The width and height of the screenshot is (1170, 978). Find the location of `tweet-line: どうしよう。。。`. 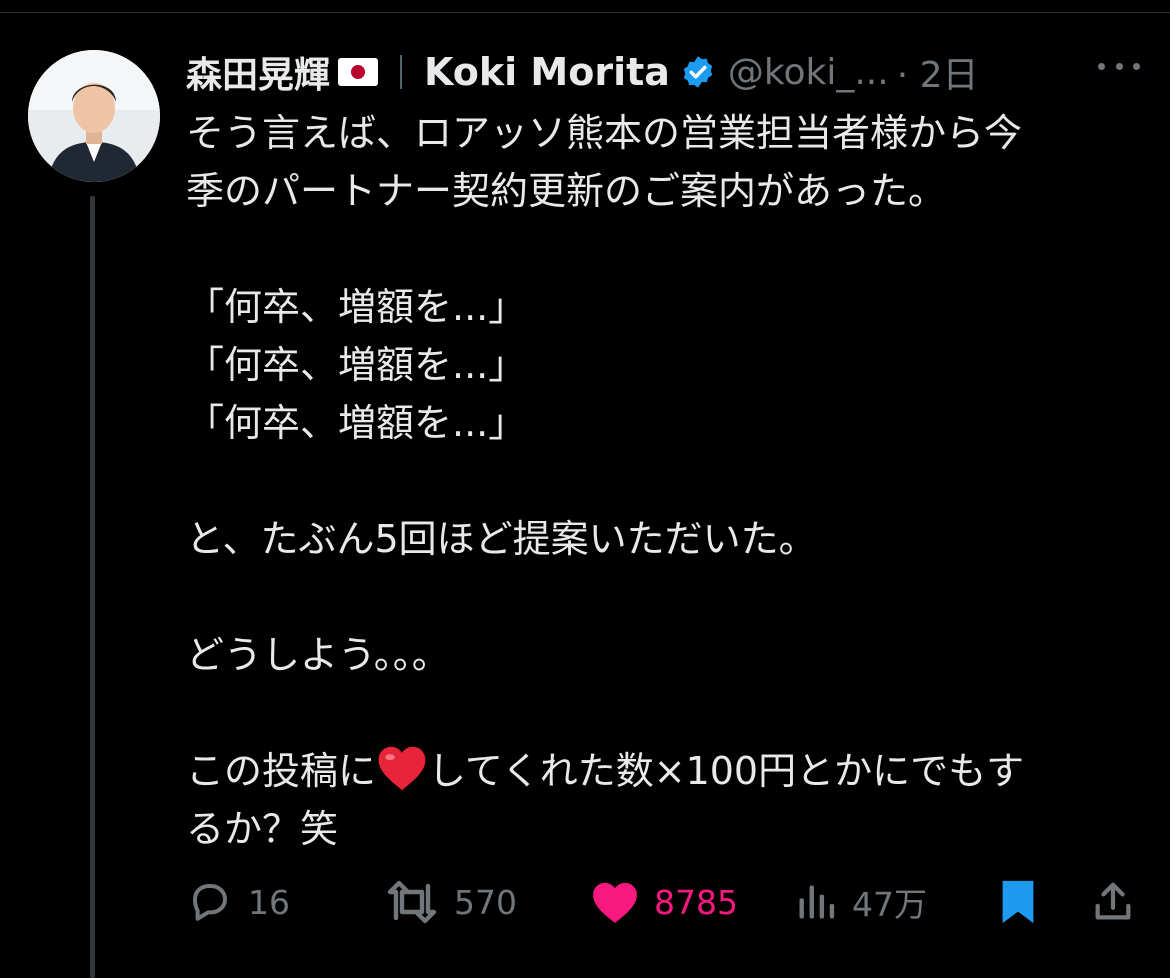

tweet-line: どうしよう。。。 is located at coordinates (318, 655).